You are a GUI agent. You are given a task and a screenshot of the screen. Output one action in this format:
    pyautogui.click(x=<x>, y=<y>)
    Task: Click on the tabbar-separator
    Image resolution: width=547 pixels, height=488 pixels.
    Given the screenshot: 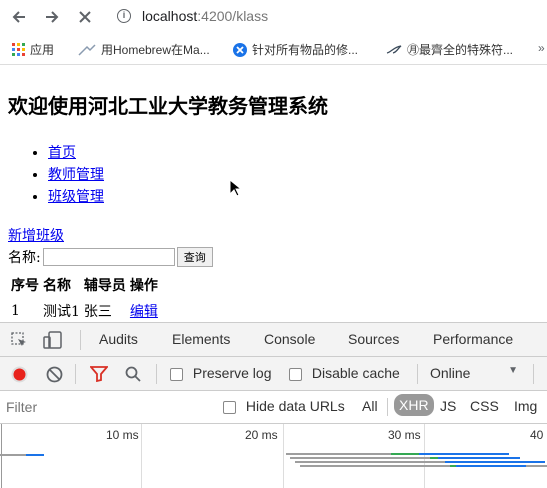 What is the action you would take?
    pyautogui.click(x=80, y=340)
    